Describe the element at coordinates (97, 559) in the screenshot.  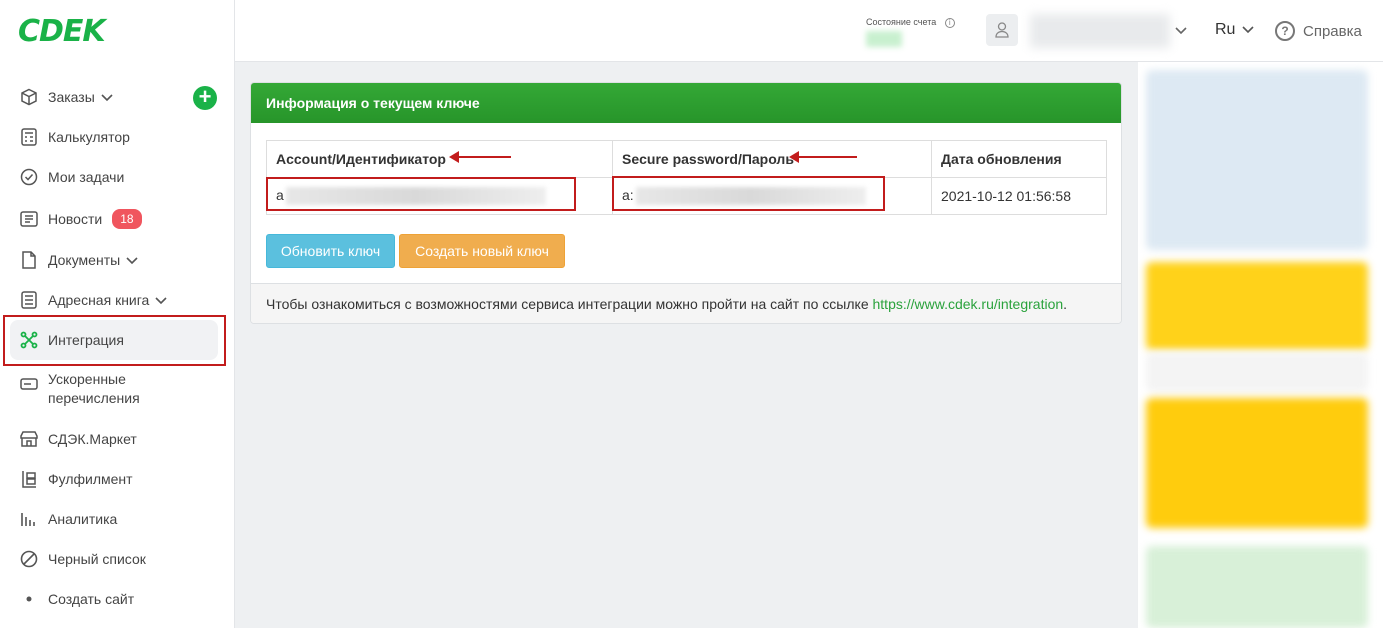
I see `sidebar-item-label: Черный список` at that location.